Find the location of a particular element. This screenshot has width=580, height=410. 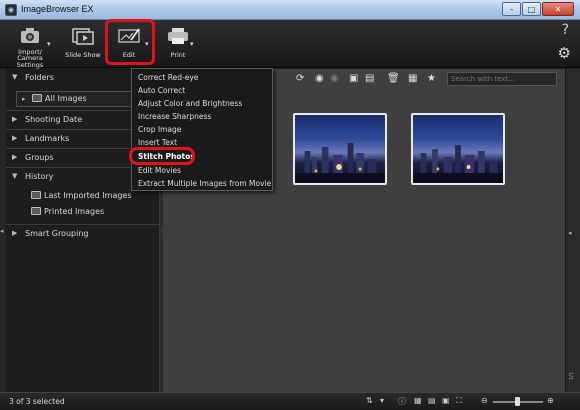

printed-images-item: Printed Images is located at coordinates (67, 211).